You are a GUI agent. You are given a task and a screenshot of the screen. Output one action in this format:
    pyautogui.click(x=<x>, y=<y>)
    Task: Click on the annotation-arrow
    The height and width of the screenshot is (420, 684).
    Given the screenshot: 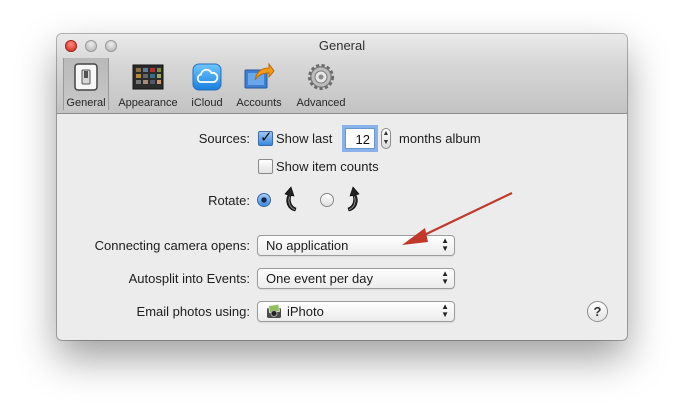 What is the action you would take?
    pyautogui.click(x=457, y=218)
    